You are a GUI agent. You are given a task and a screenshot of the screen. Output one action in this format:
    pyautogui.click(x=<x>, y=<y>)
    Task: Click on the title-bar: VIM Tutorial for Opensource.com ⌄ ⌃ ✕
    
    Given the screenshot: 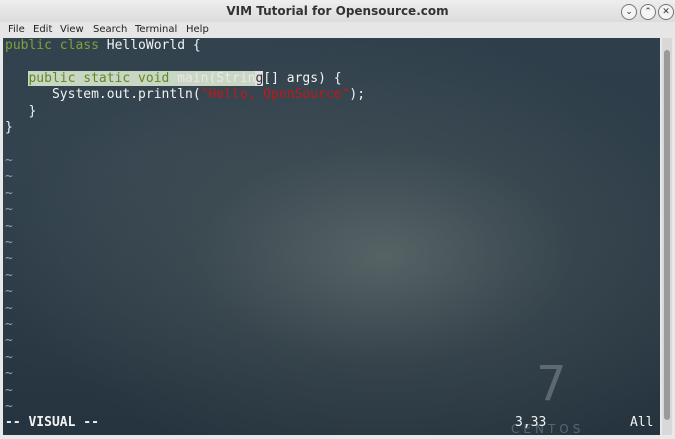 What is the action you would take?
    pyautogui.click(x=337, y=11)
    